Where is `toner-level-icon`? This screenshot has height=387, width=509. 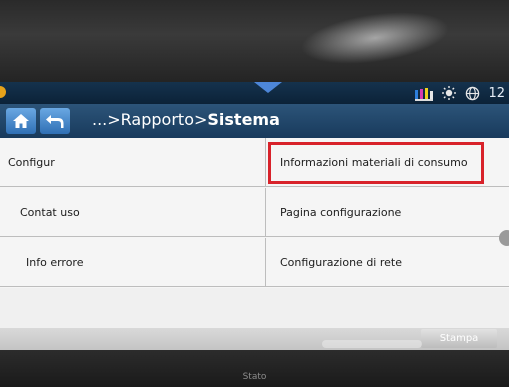 toner-level-icon is located at coordinates (424, 93).